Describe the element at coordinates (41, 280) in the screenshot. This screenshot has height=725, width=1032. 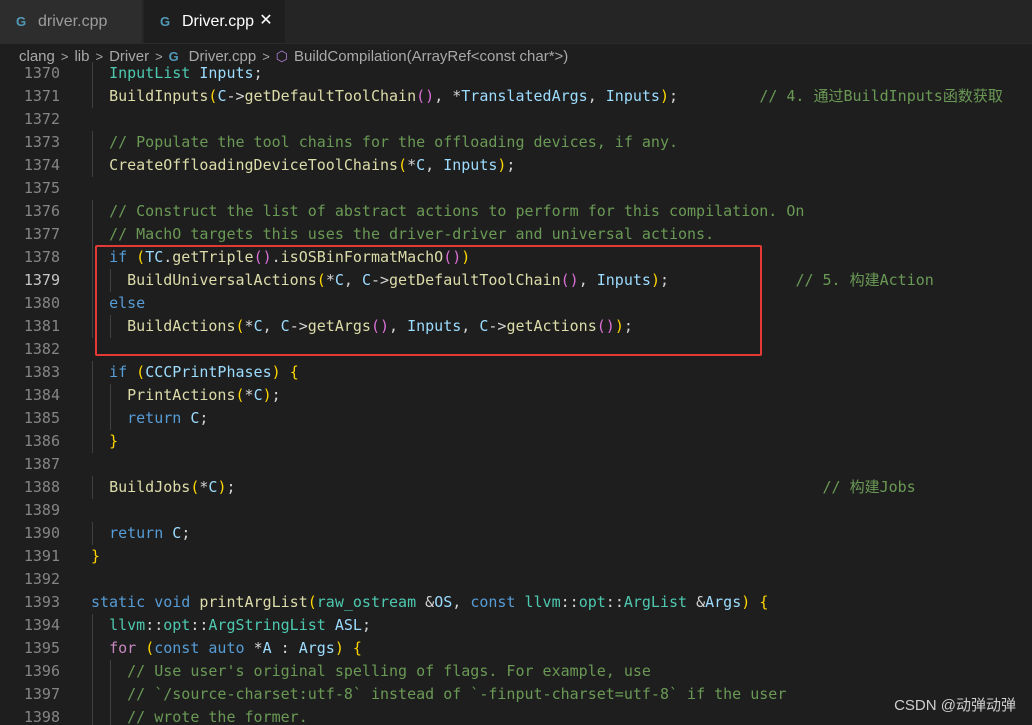
I see `line-number: 1379` at that location.